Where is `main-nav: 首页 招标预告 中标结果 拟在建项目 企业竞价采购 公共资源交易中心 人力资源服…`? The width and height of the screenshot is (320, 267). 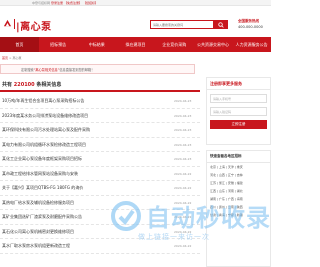
main-nav: 首页 招标预告 中标结果 拟在建项目 企业竞价采购 公共资源交易中心 人力资源服… is located at coordinates (135, 44).